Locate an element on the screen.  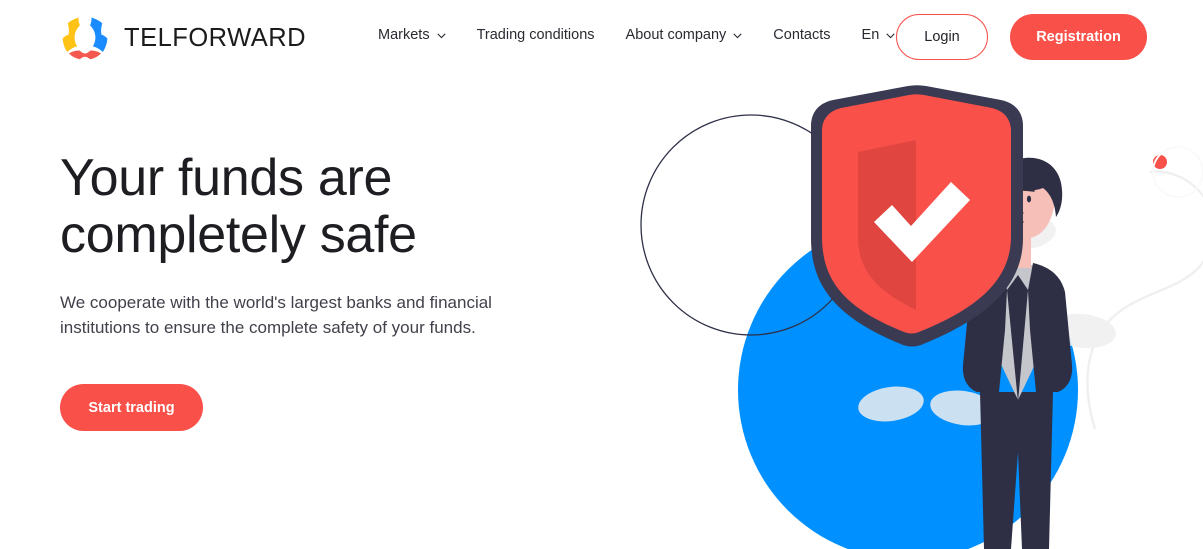
nav-item-trading-conditions: Trading conditions is located at coordinates (536, 35).